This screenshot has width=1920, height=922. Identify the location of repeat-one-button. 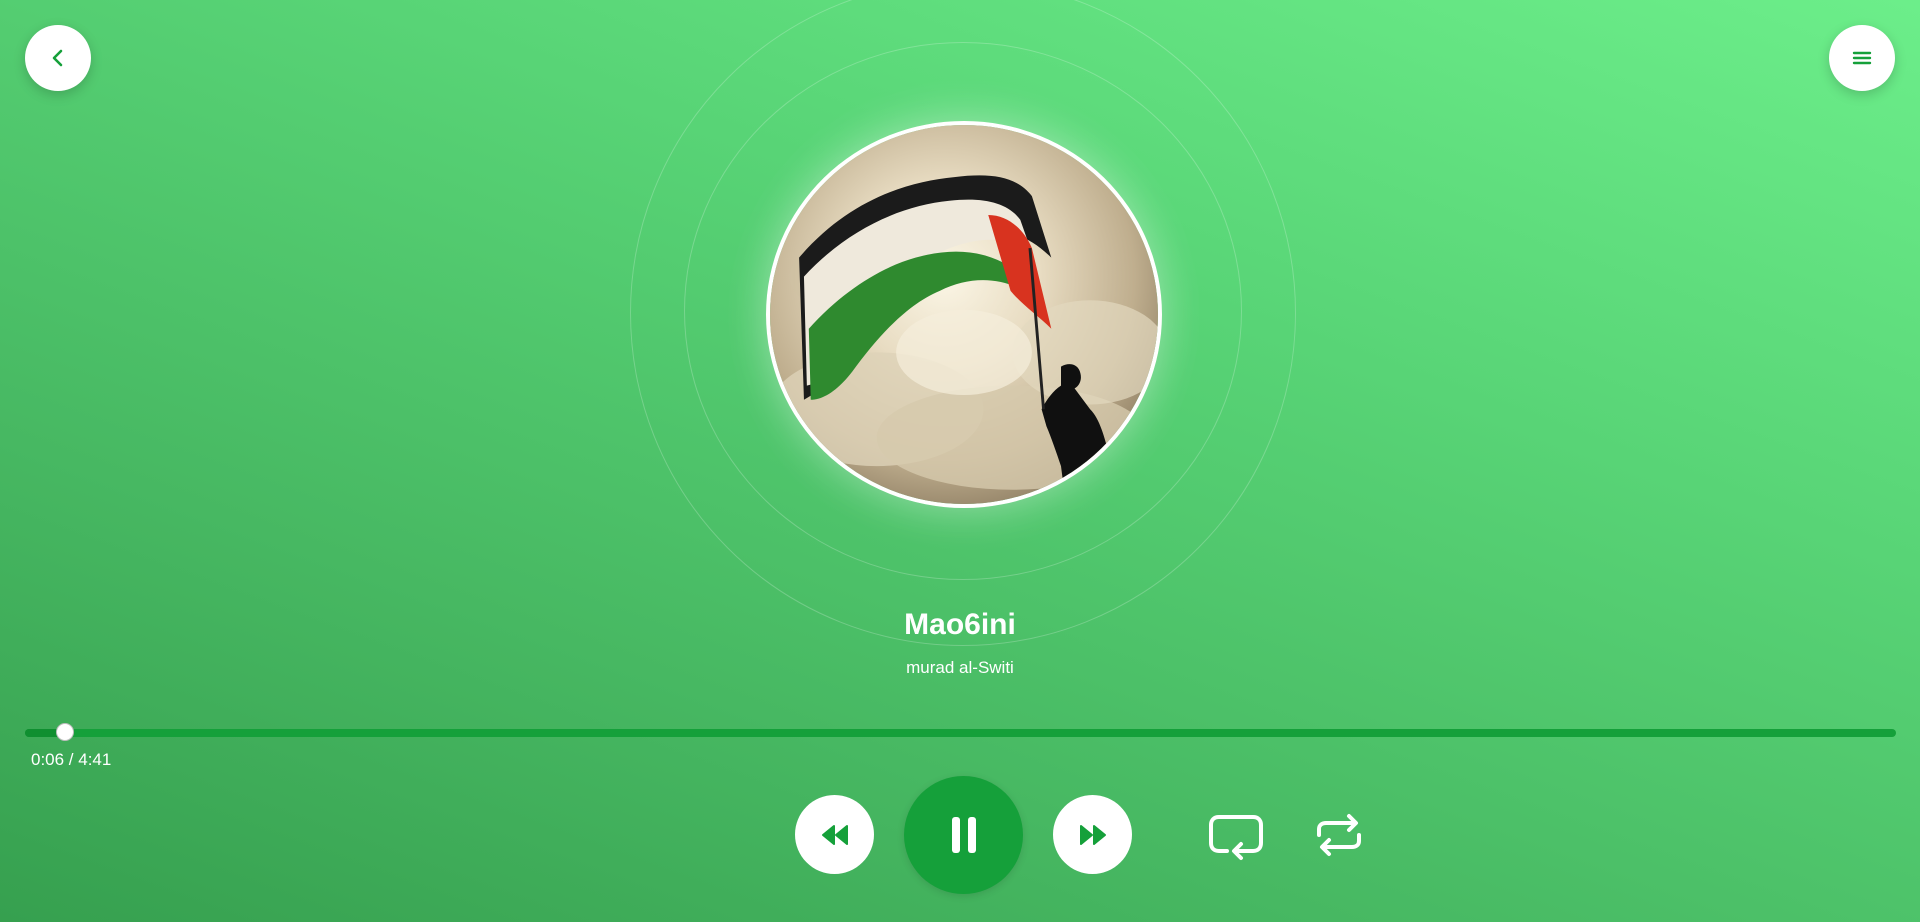
(1236, 837).